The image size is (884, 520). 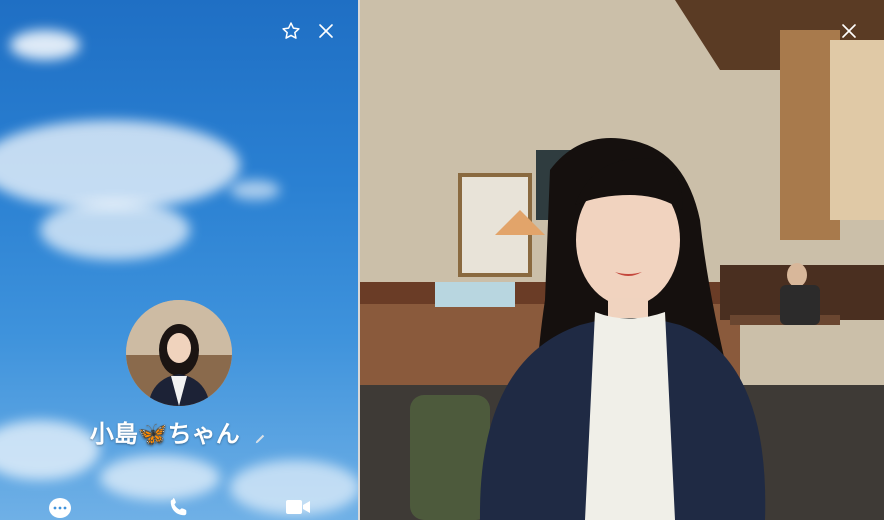 I want to click on call-button, so click(x=179, y=508).